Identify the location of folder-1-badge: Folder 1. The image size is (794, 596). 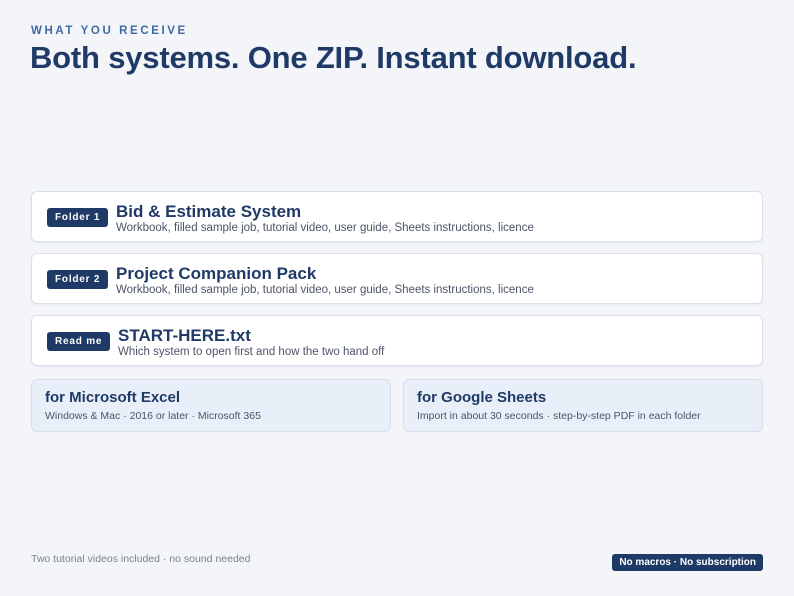
(78, 217).